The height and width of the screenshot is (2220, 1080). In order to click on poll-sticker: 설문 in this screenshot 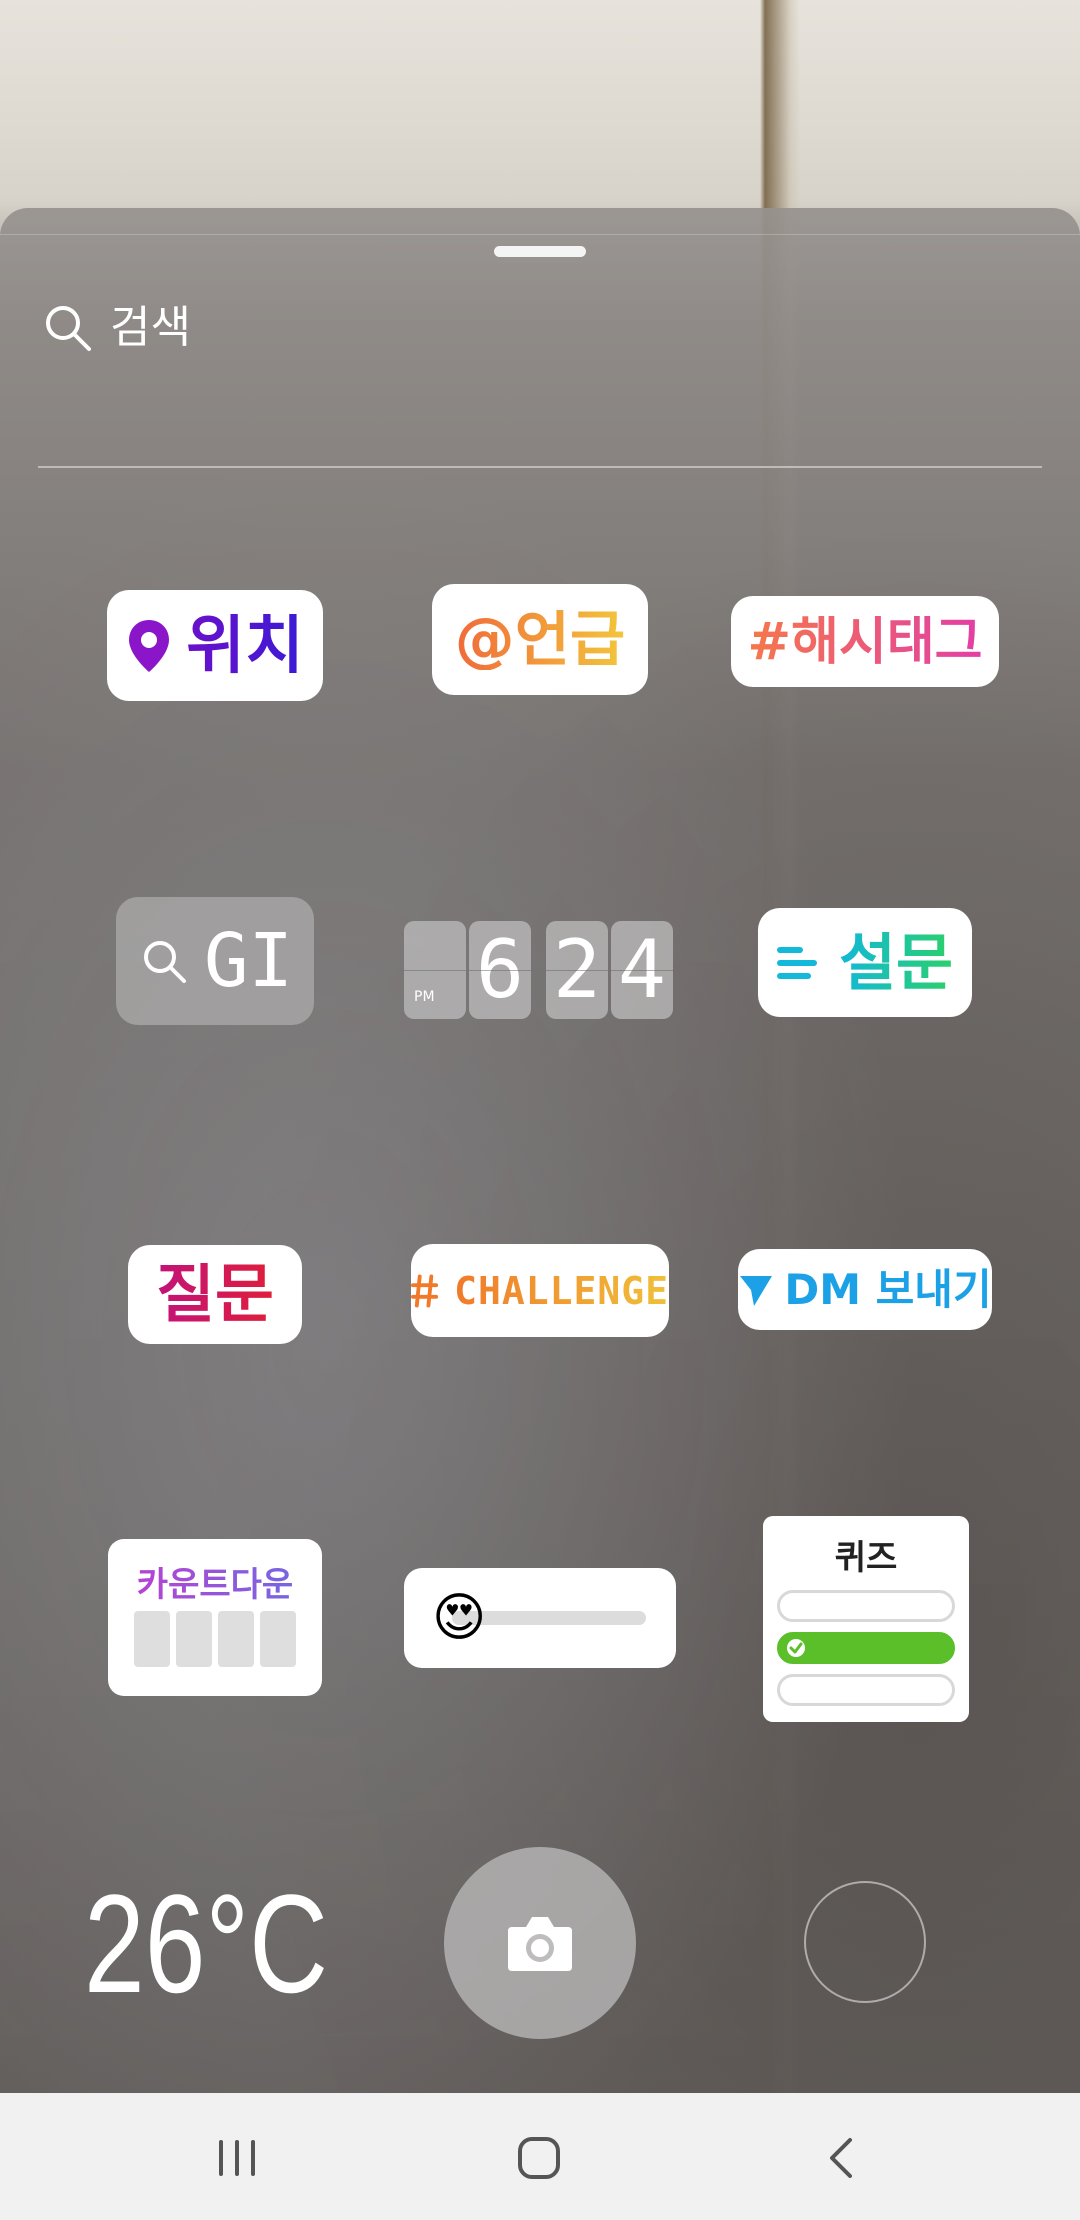, I will do `click(865, 962)`.